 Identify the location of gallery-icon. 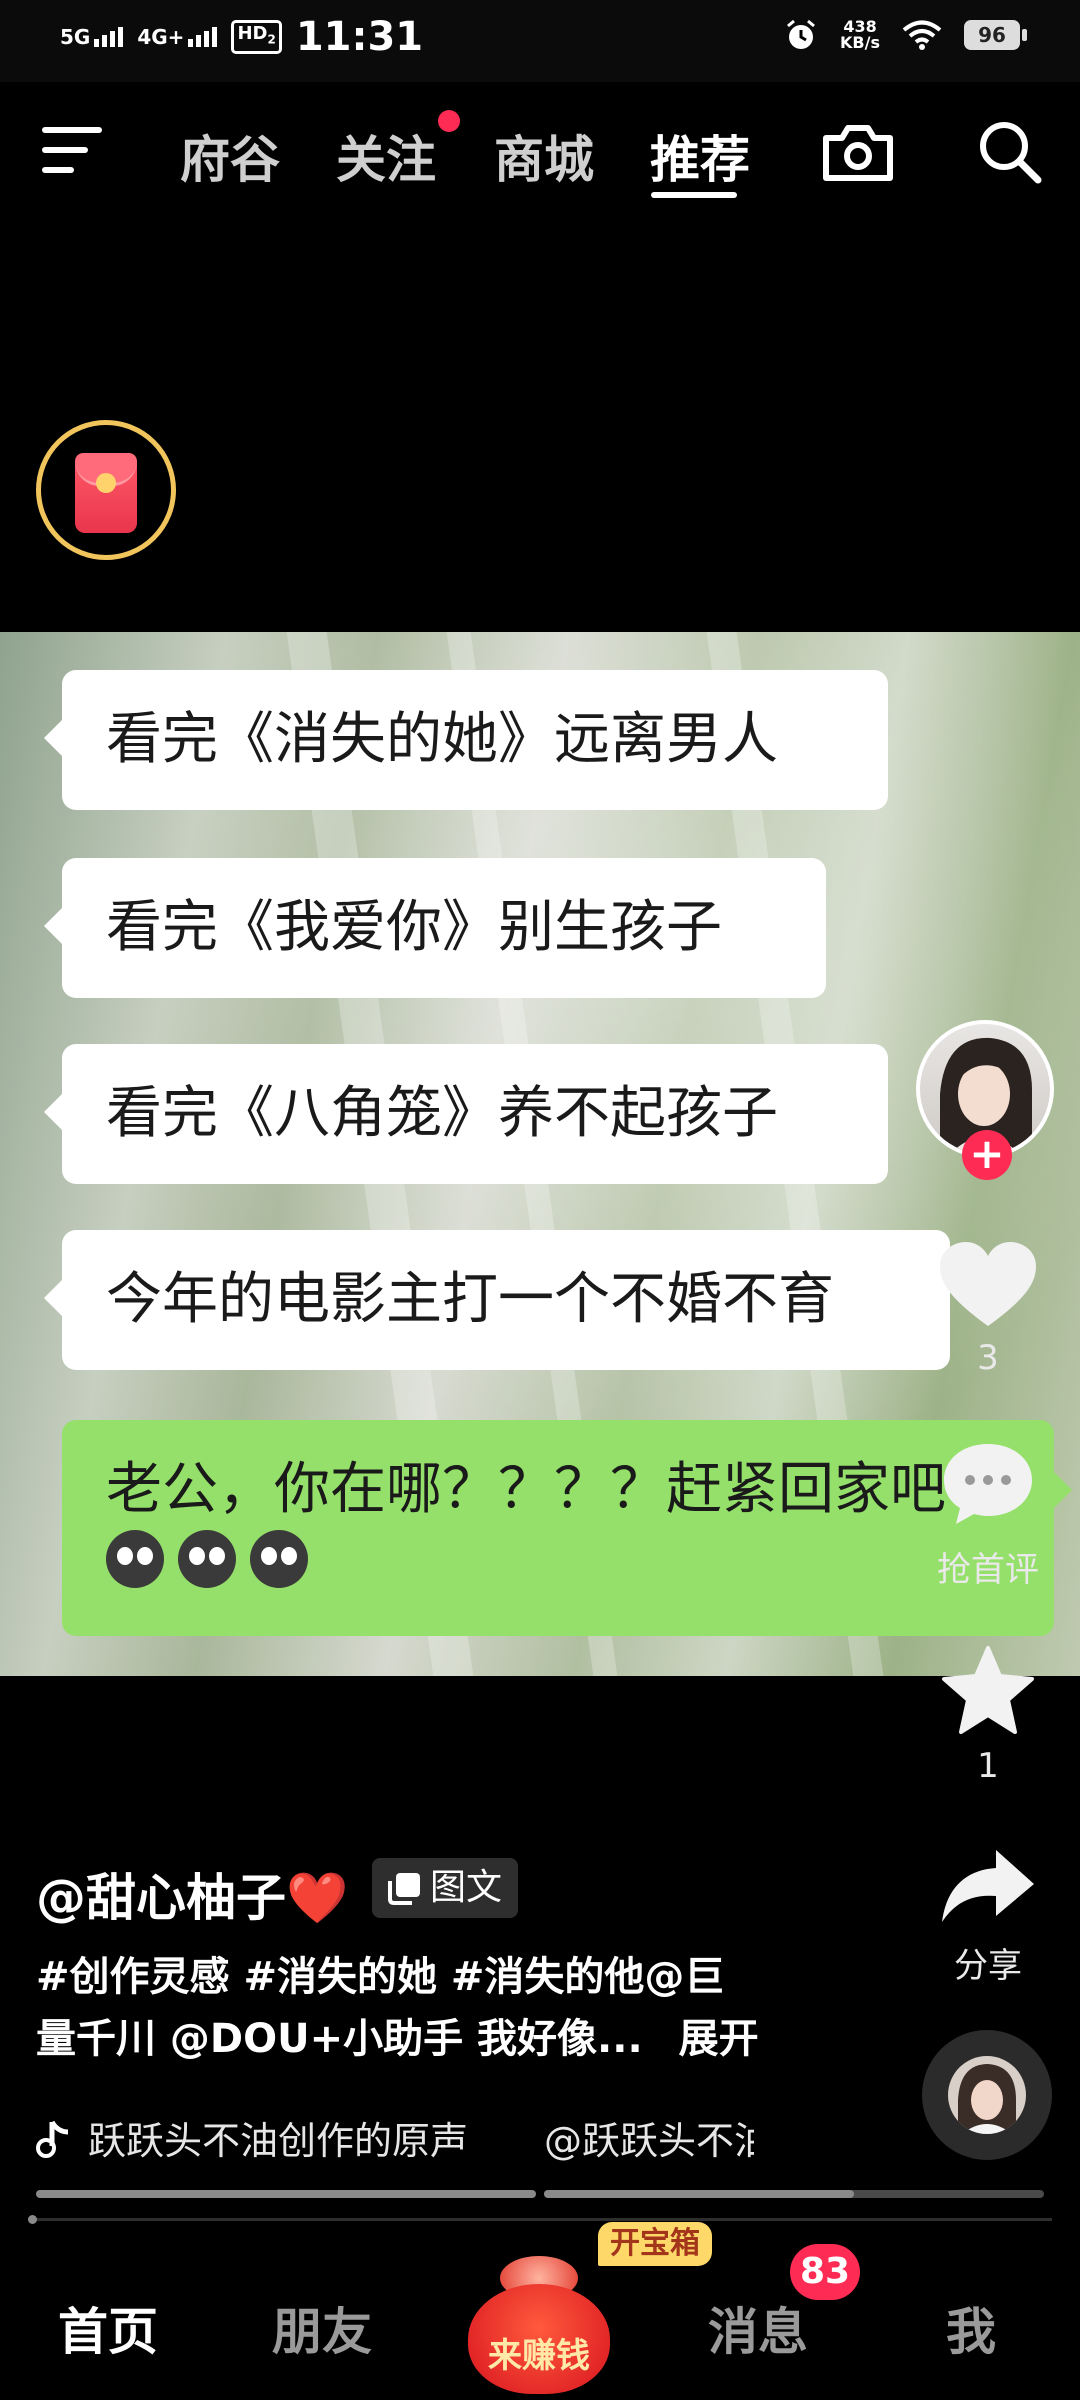
(404, 1889).